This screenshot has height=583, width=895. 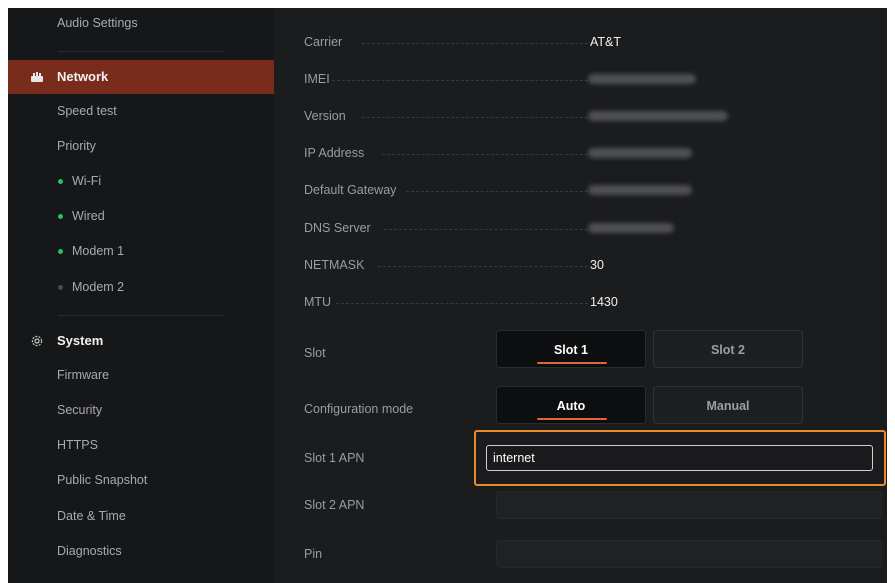 I want to click on detail-label: DNS Server, so click(x=337, y=228).